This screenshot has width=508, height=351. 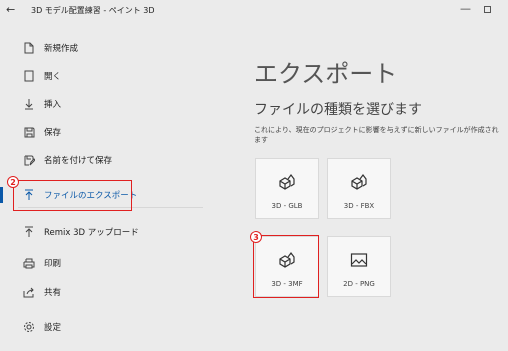 What do you see at coordinates (102, 76) in the screenshot?
I see `sidebar-item-open: 開く` at bounding box center [102, 76].